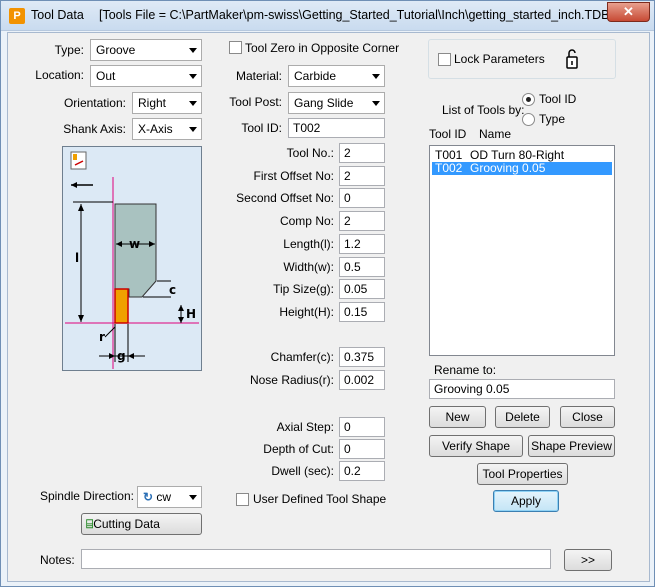 The image size is (655, 587). What do you see at coordinates (146, 76) in the screenshot?
I see `location-select: Out` at bounding box center [146, 76].